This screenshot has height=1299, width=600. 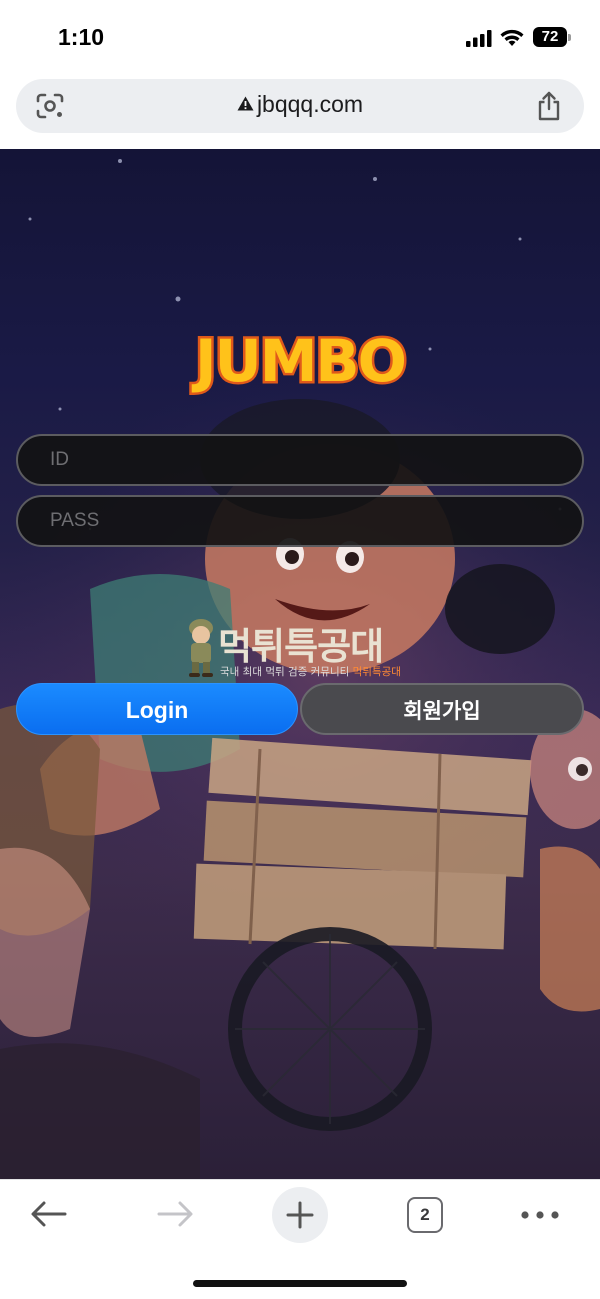 I want to click on battery-level: 72, so click(x=550, y=36).